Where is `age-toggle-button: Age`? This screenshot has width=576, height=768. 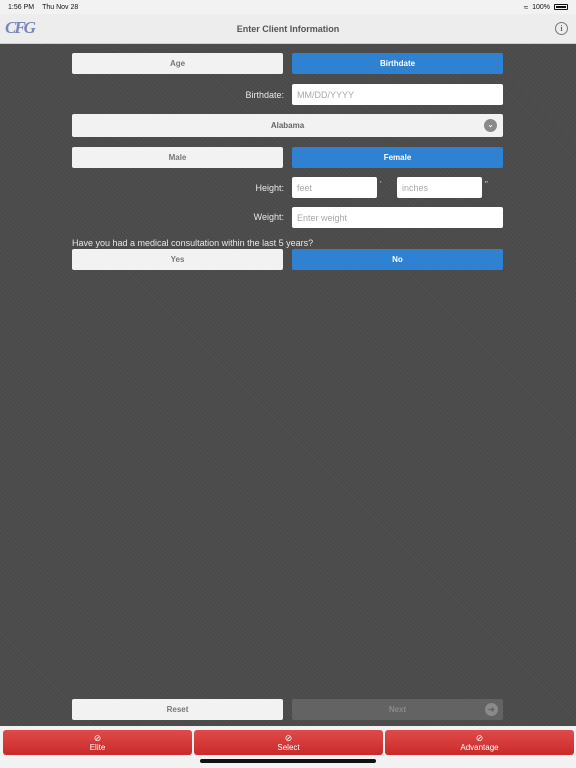
age-toggle-button: Age is located at coordinates (177, 63).